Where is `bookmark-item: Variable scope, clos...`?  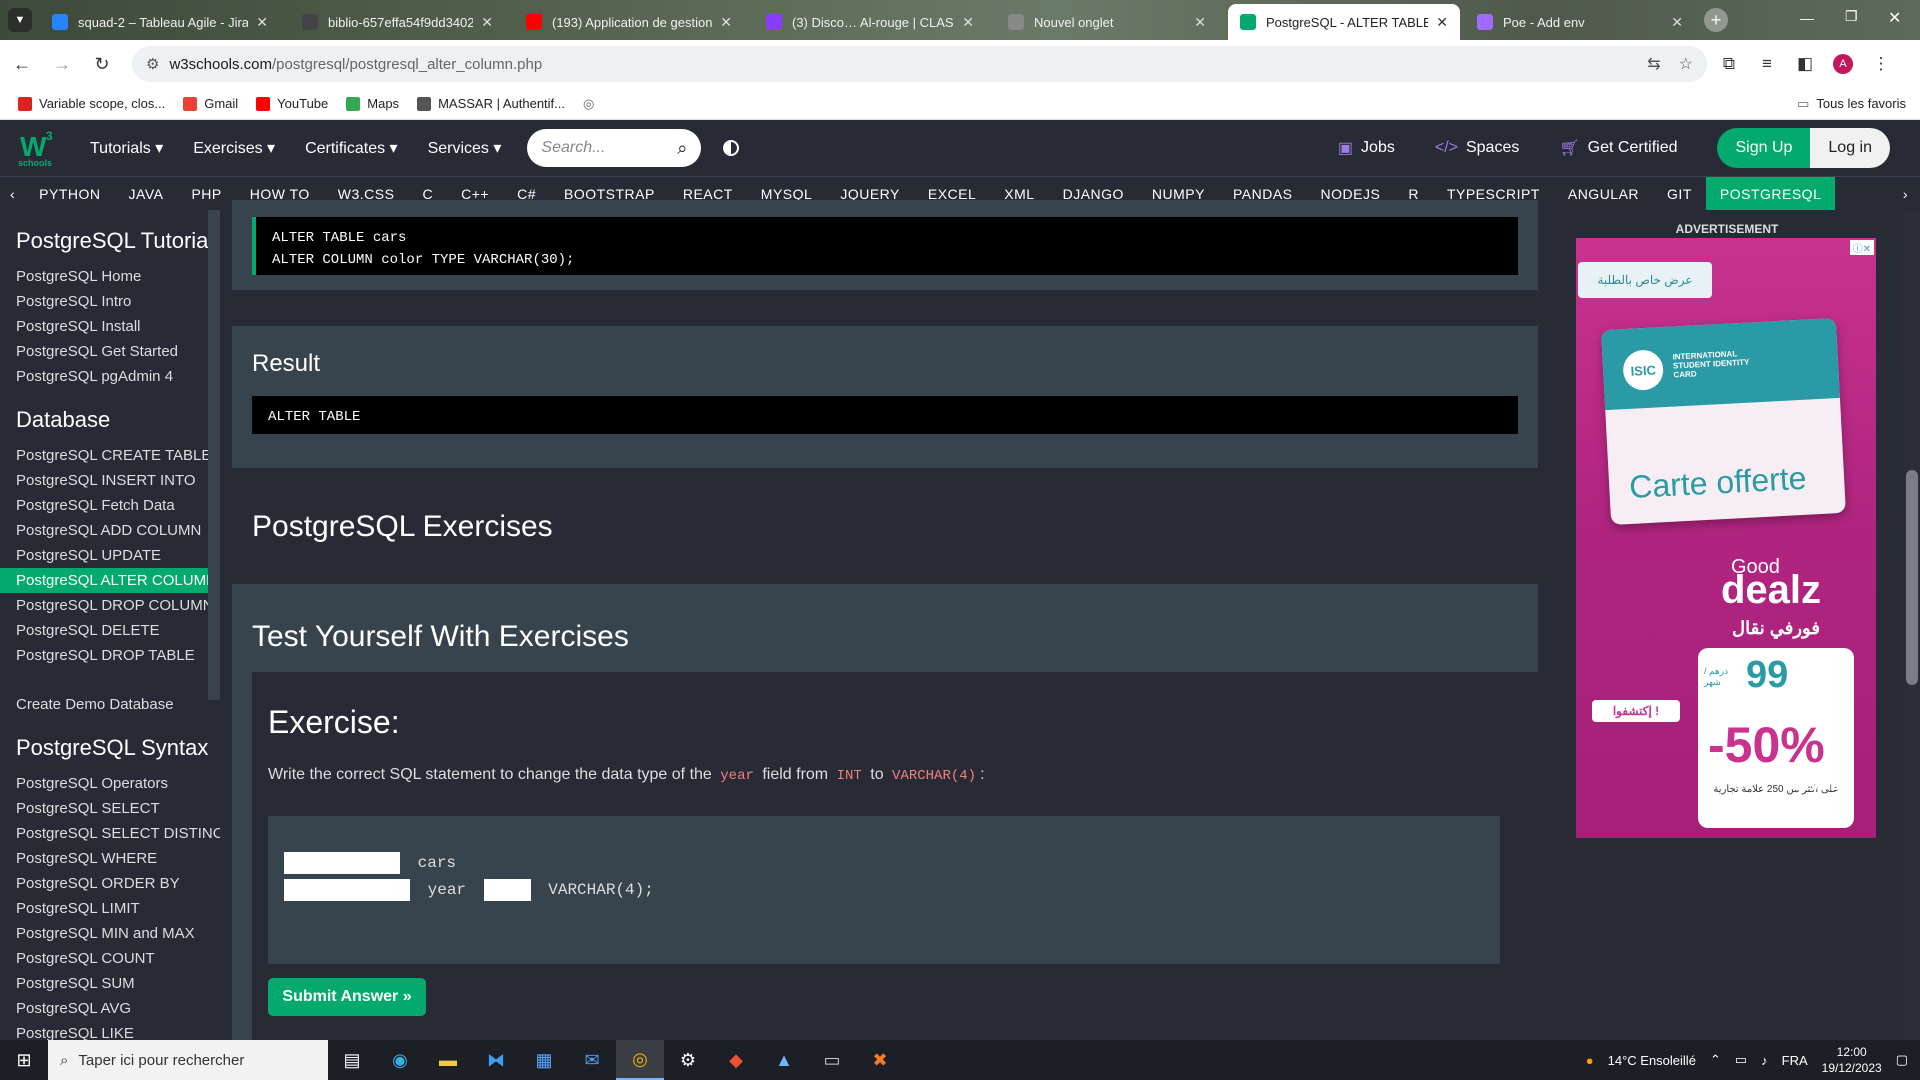
bookmark-item: Variable scope, clos... is located at coordinates (91, 103).